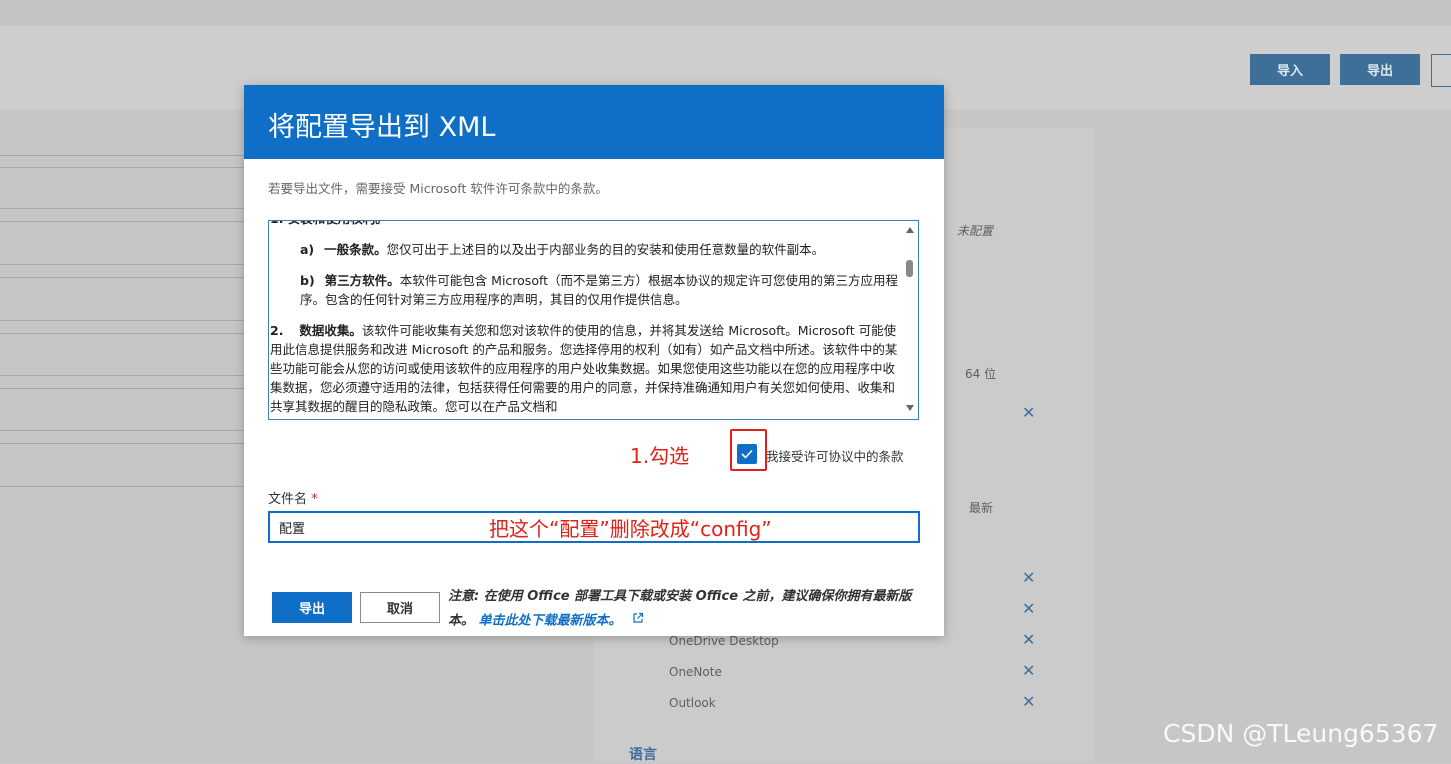 The width and height of the screenshot is (1451, 764). I want to click on external-link-icon, so click(638, 621).